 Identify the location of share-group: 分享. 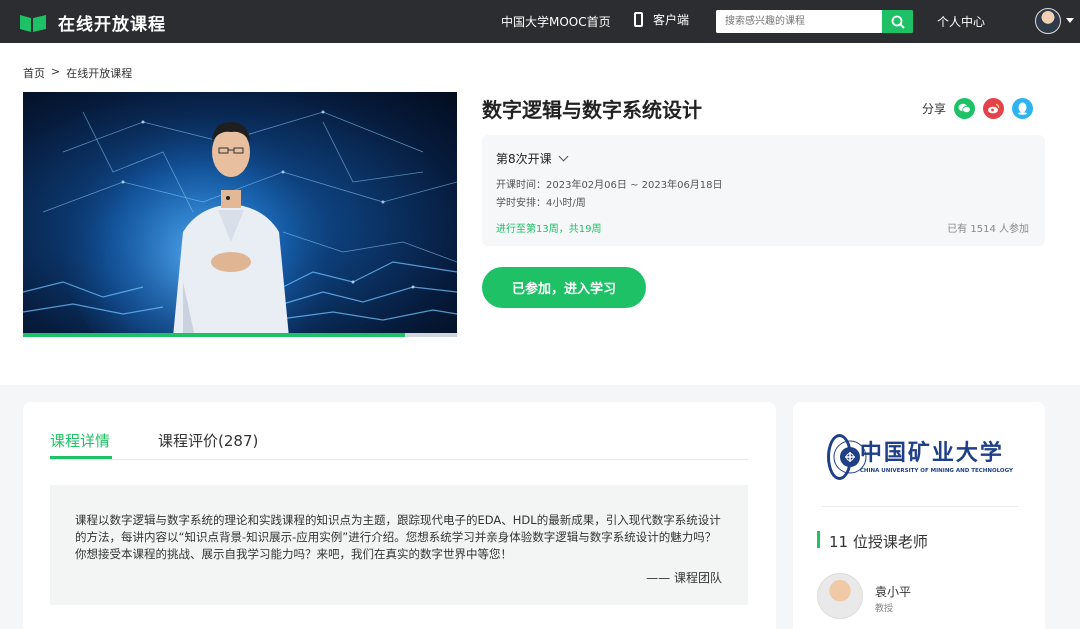
(978, 108).